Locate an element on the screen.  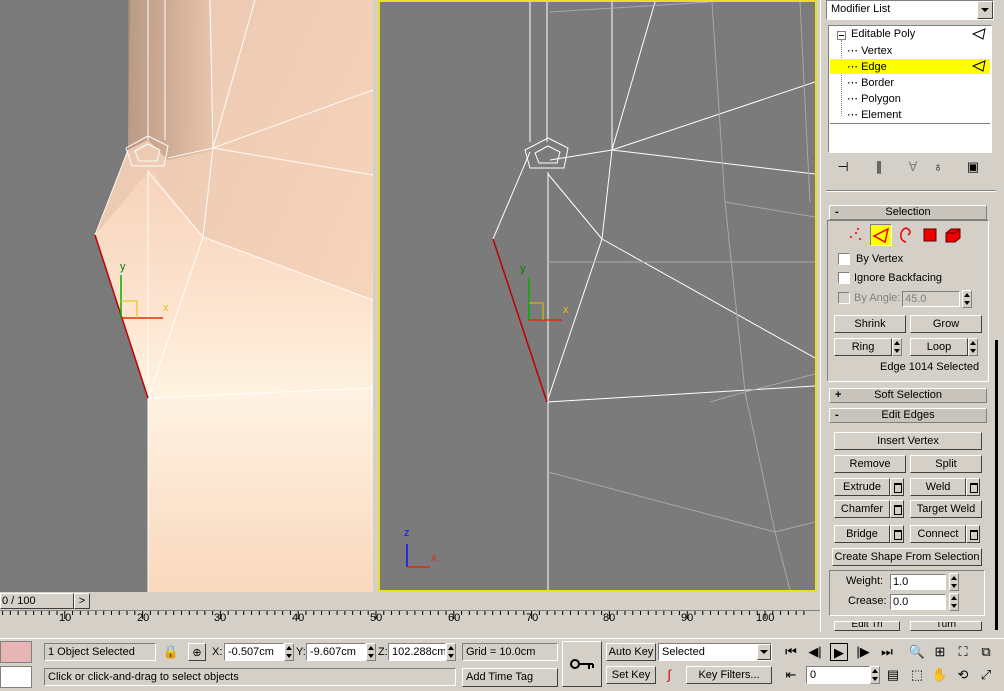
zoom-all-icon: ⊞ is located at coordinates (940, 652).